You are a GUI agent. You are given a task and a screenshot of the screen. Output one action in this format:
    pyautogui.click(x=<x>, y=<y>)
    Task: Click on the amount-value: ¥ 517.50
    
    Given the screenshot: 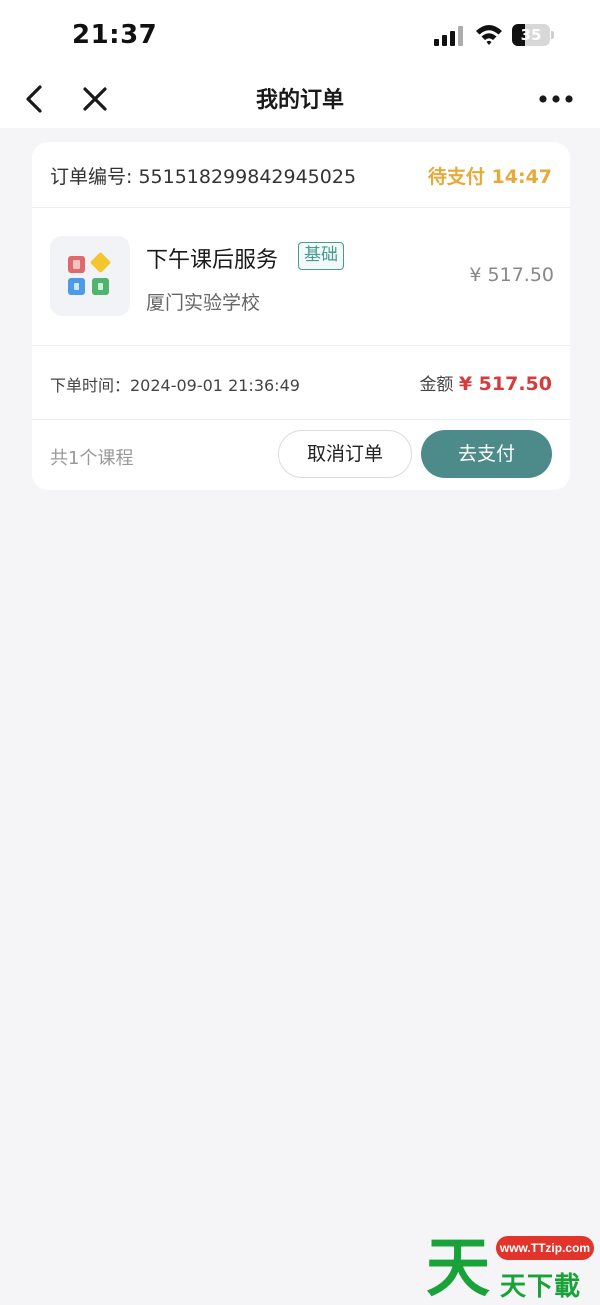 What is the action you would take?
    pyautogui.click(x=505, y=384)
    